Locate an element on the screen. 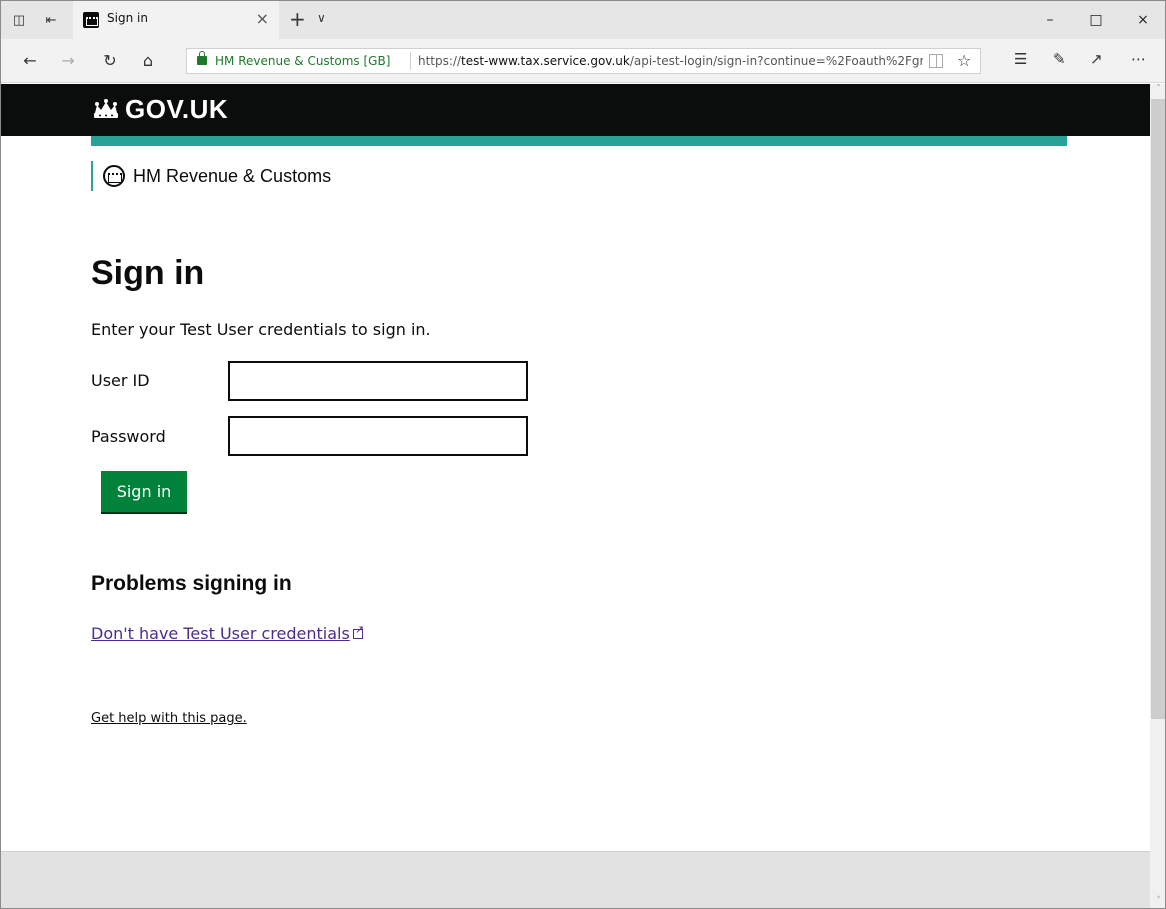 This screenshot has height=909, width=1166. header-accent-bar is located at coordinates (579, 141).